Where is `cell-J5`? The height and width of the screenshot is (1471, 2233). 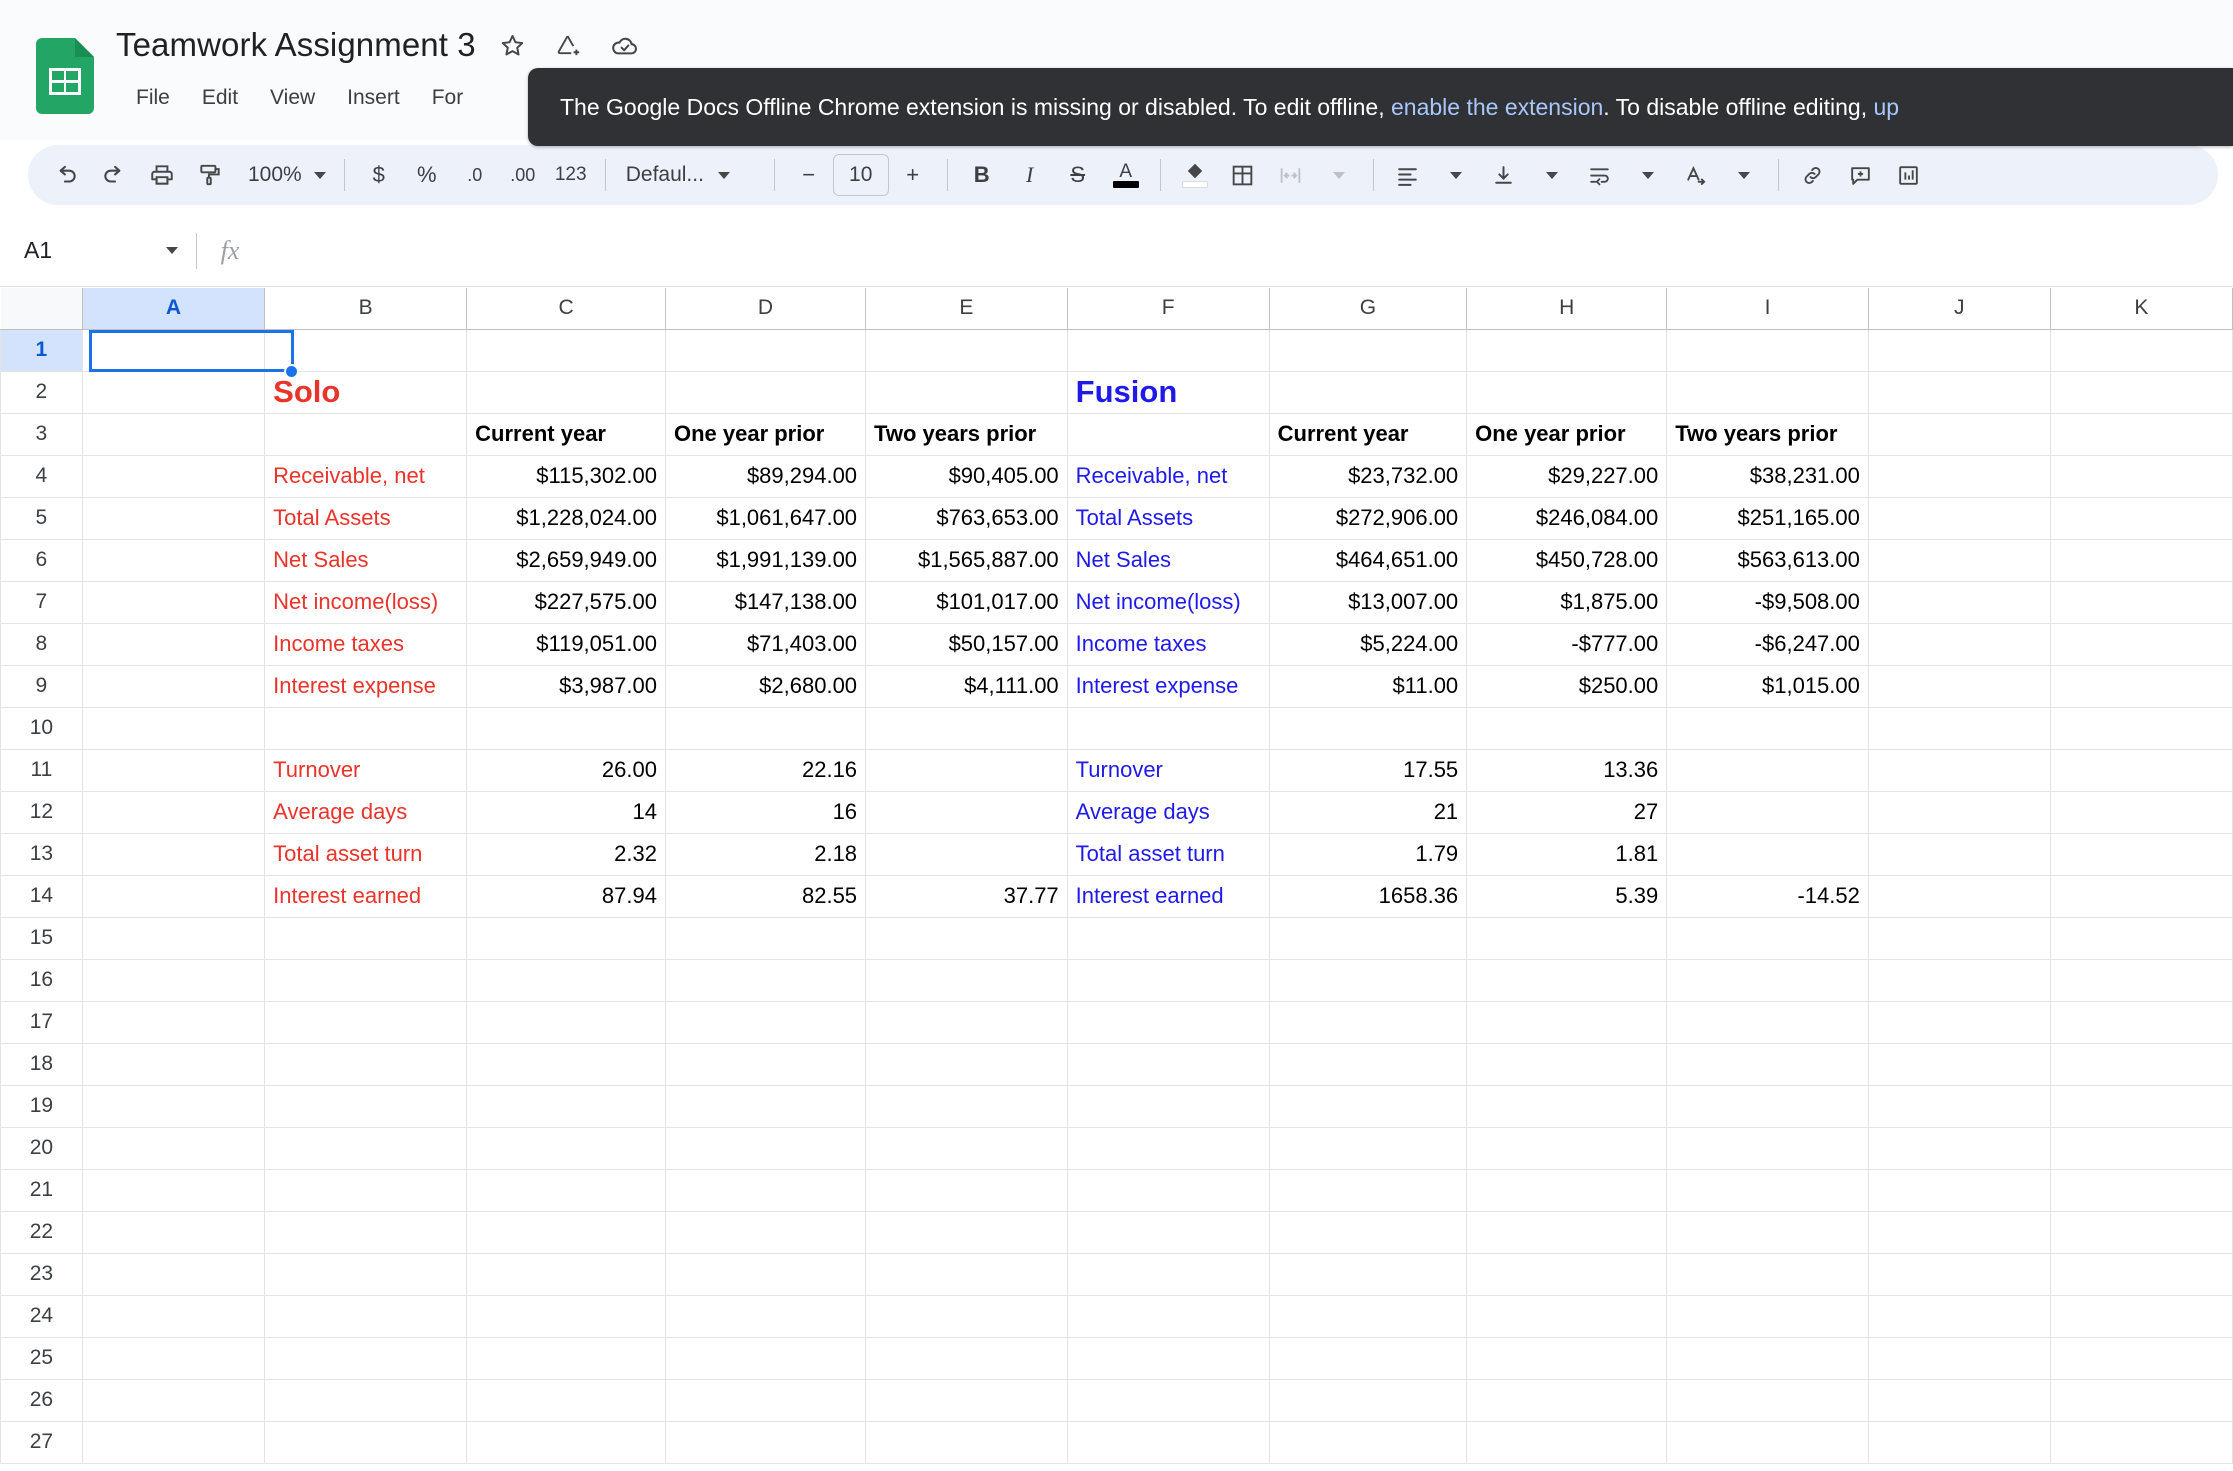 cell-J5 is located at coordinates (1959, 518).